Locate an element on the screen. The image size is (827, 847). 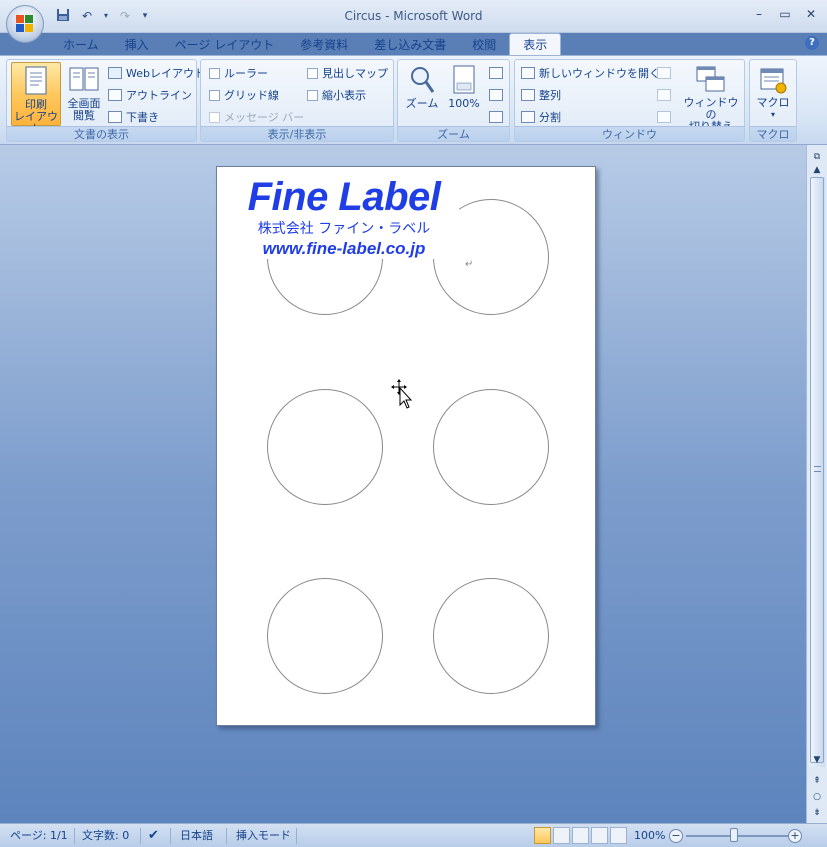
window-controls: – ▭ ✕ is located at coordinates (785, 14).